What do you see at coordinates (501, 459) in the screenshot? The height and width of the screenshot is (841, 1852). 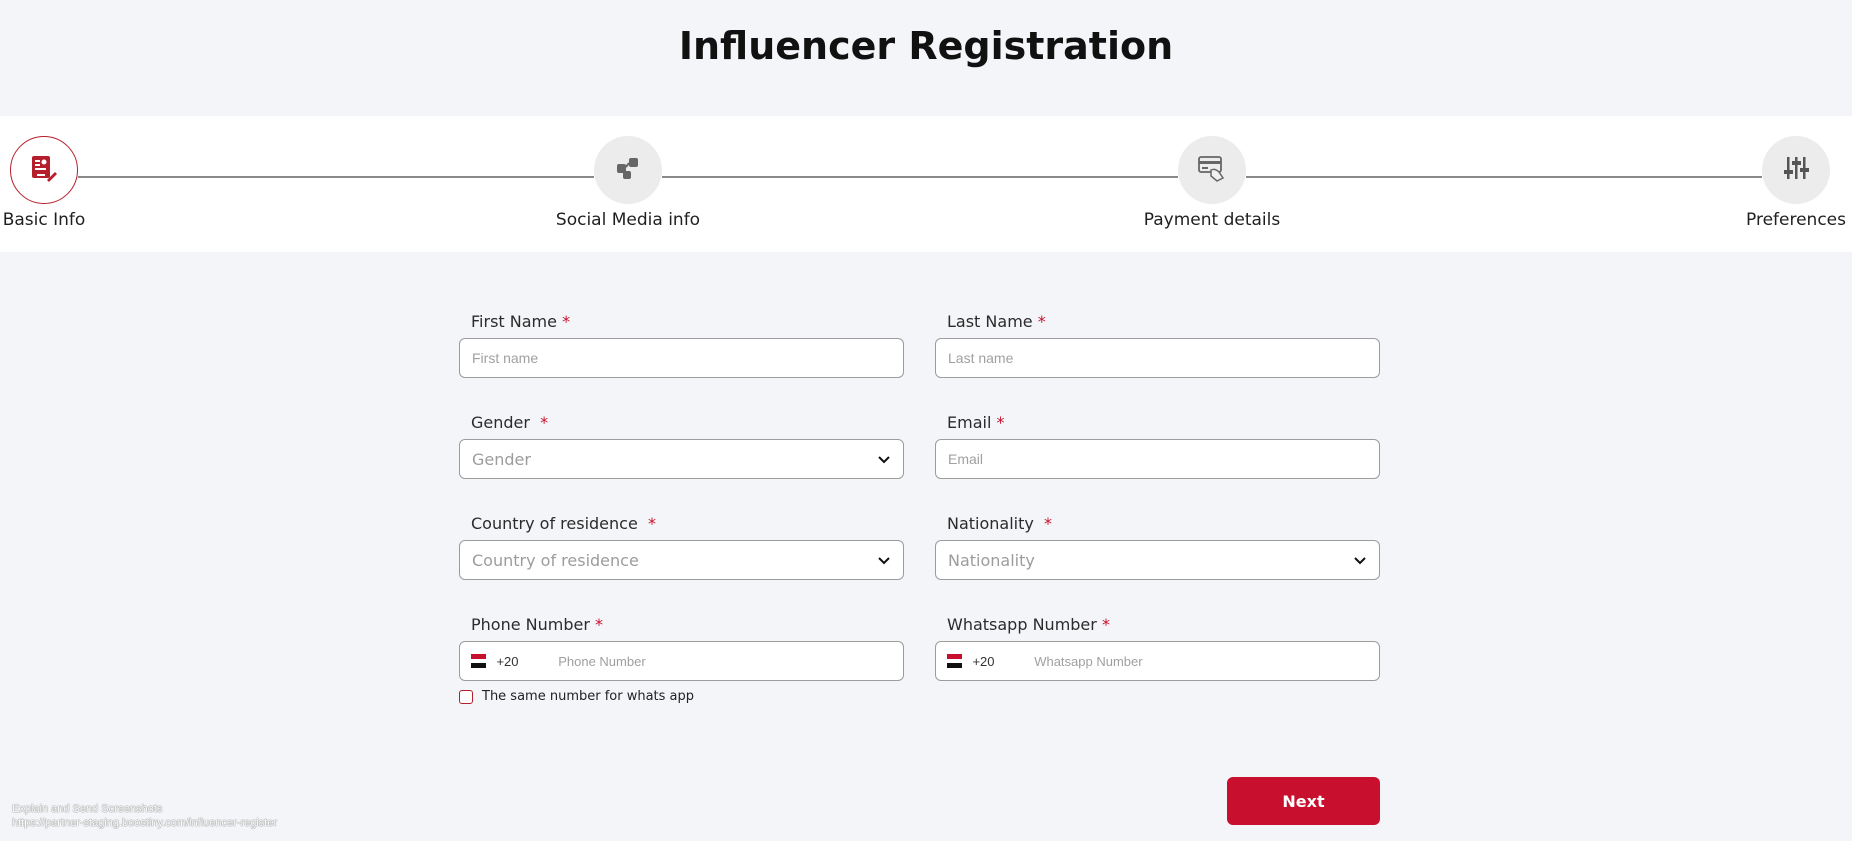 I see `gender-select-value: Gender` at bounding box center [501, 459].